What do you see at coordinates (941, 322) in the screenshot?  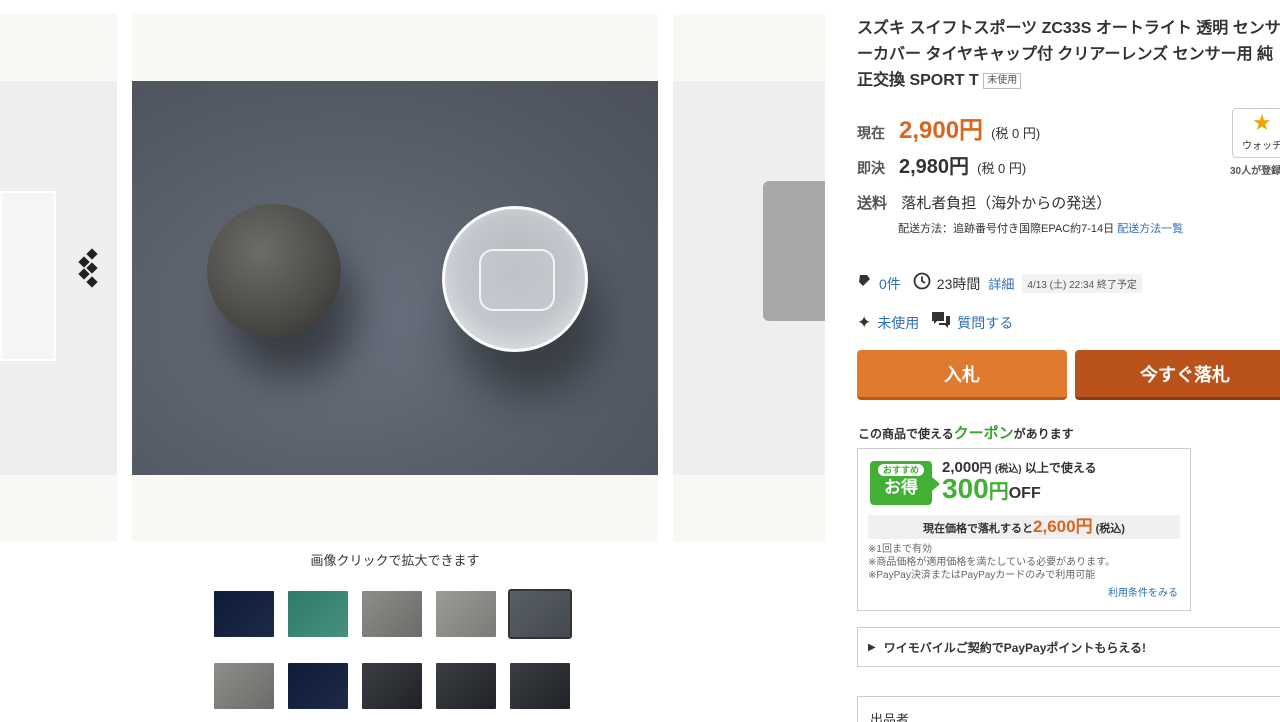 I see `chat-icon` at bounding box center [941, 322].